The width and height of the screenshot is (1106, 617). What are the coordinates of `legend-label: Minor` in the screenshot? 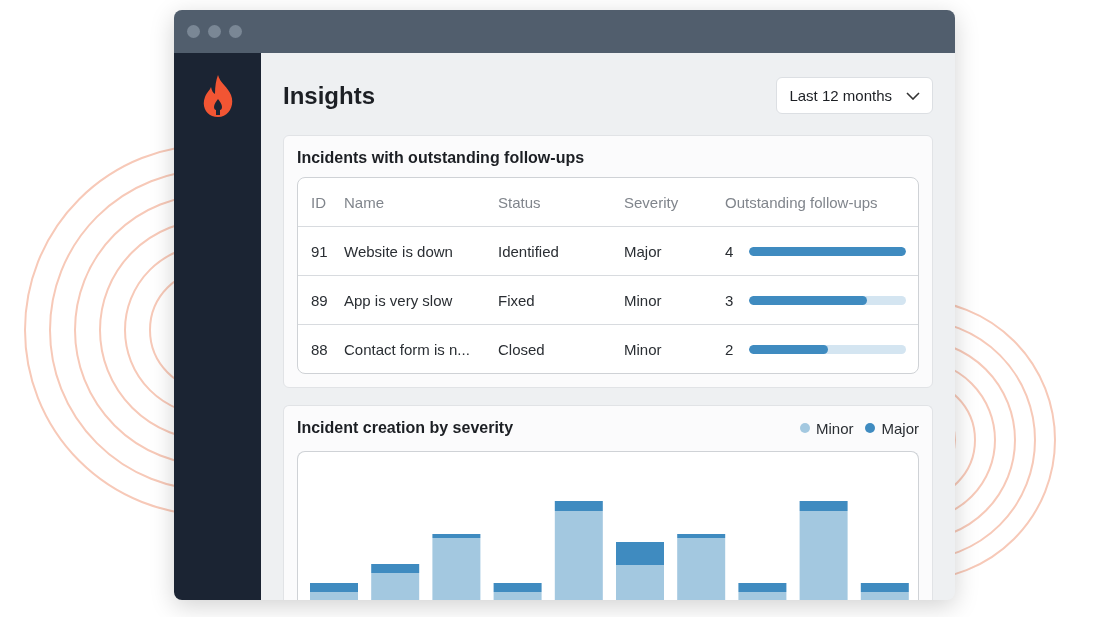 It's located at (834, 428).